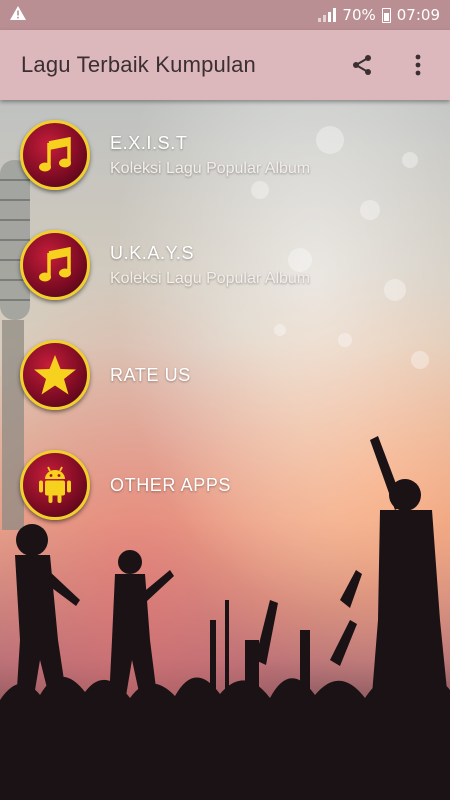  I want to click on share-icon, so click(362, 65).